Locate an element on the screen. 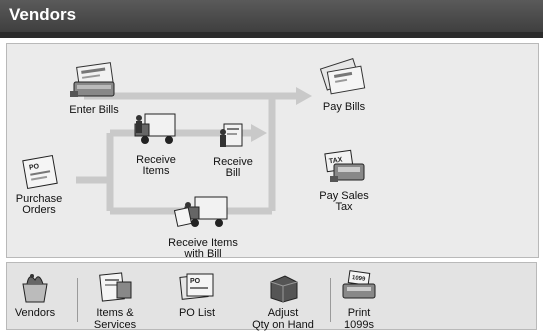 The width and height of the screenshot is (543, 334). pay-sales-tax-label-2: Tax is located at coordinates (344, 207).